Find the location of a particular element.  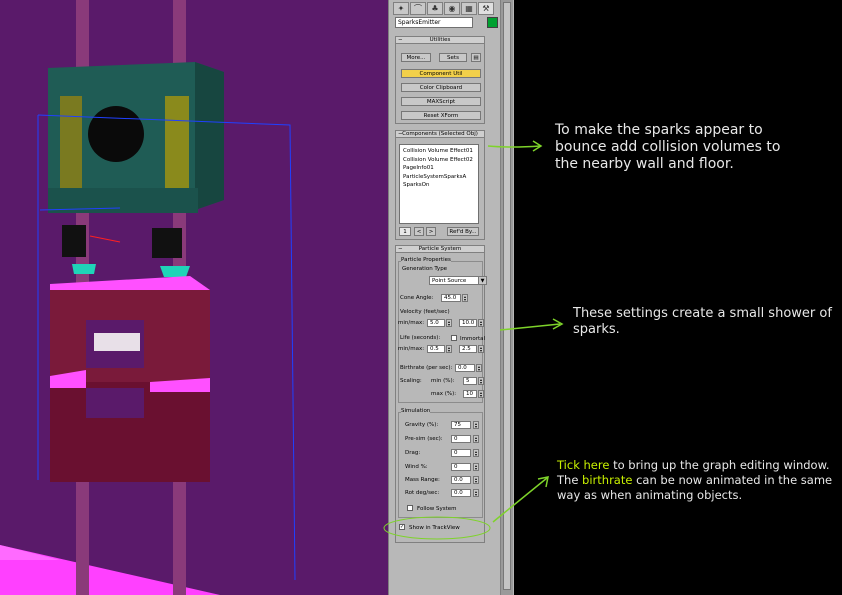

tick-here-text: Tick here is located at coordinates (583, 465).